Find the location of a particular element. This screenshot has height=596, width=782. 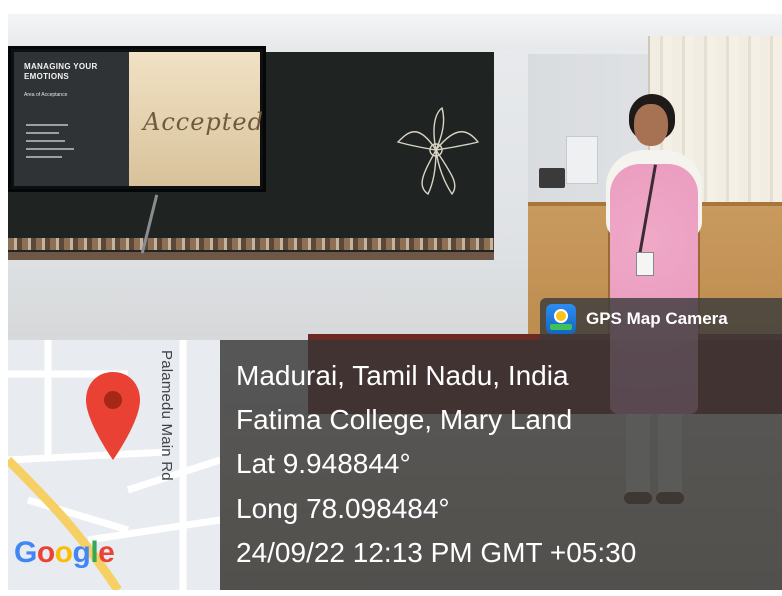

presenter-face is located at coordinates (651, 125).